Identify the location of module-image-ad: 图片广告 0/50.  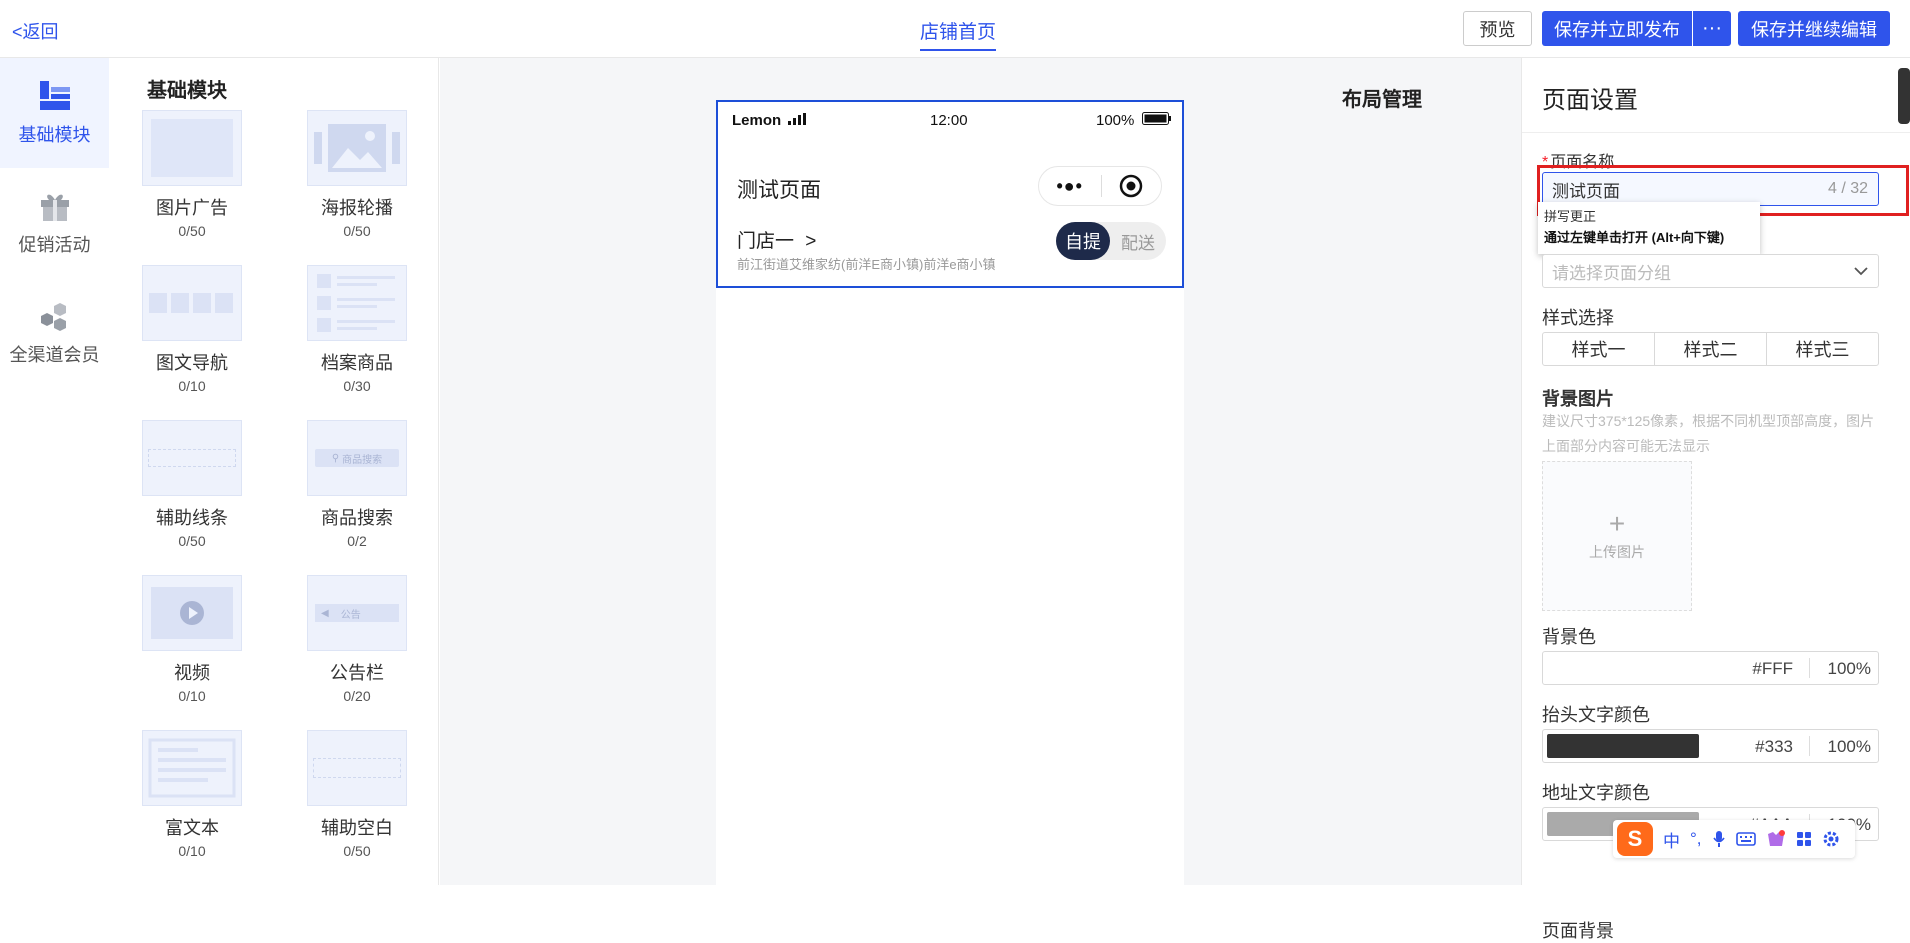
(192, 180).